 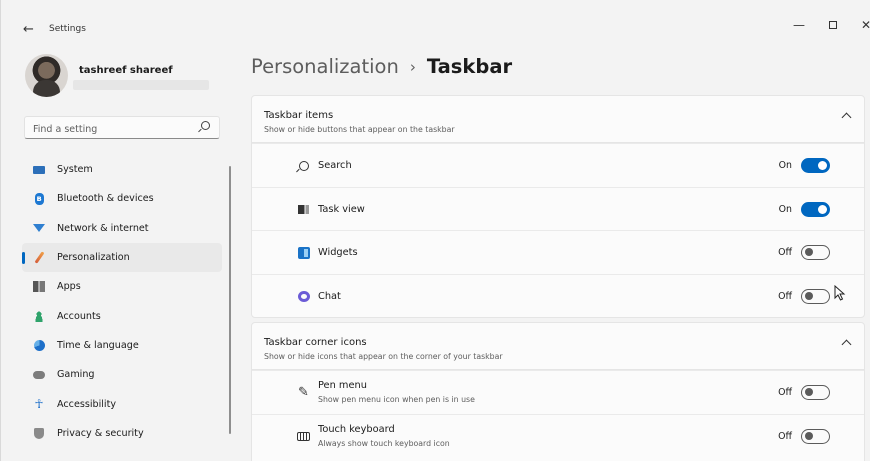 I want to click on sidebar-item-time-language: Time & language, so click(x=122, y=345).